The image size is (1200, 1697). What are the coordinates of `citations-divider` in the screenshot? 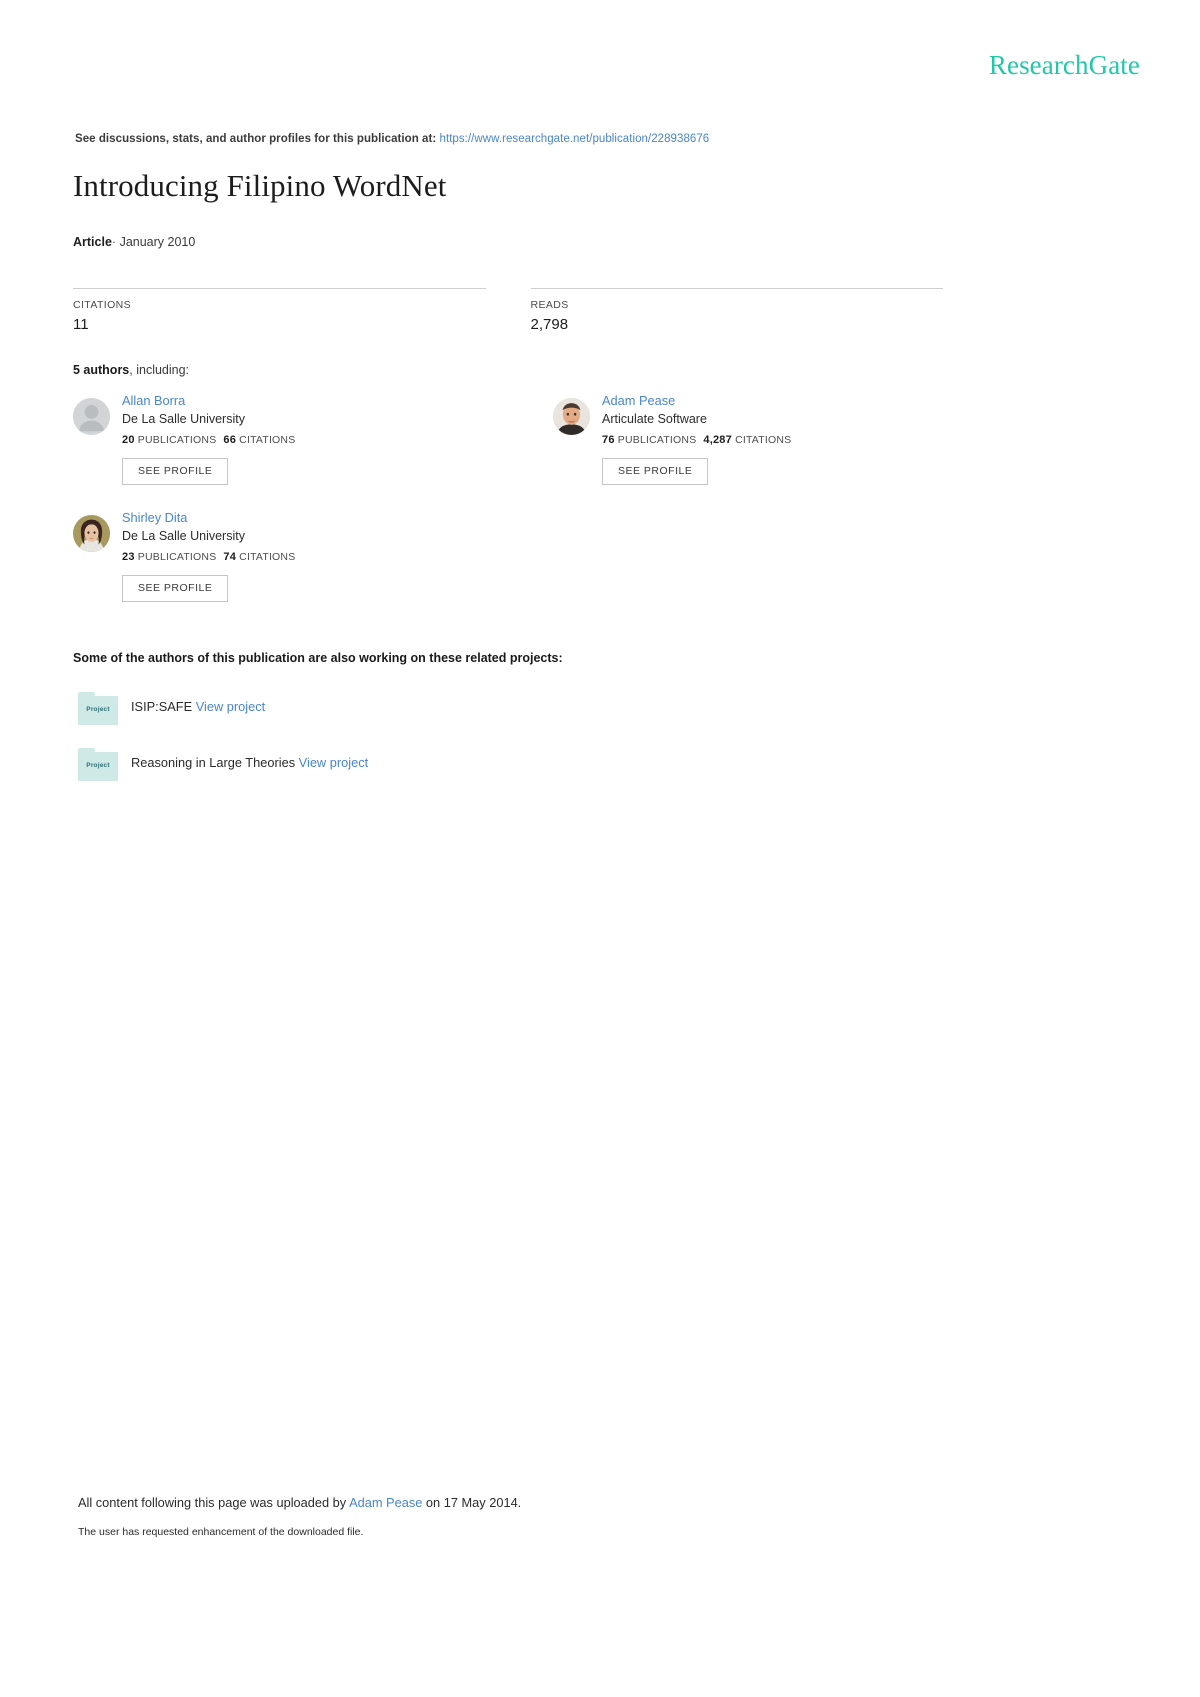 It's located at (279, 288).